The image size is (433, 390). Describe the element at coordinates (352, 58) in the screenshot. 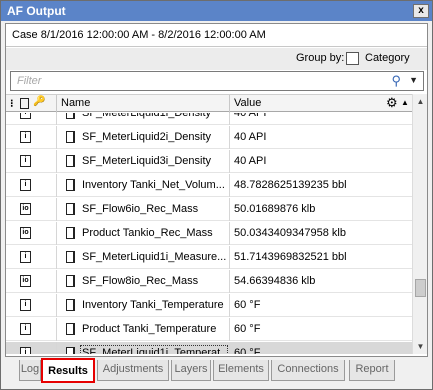

I see `category-checkbox` at that location.